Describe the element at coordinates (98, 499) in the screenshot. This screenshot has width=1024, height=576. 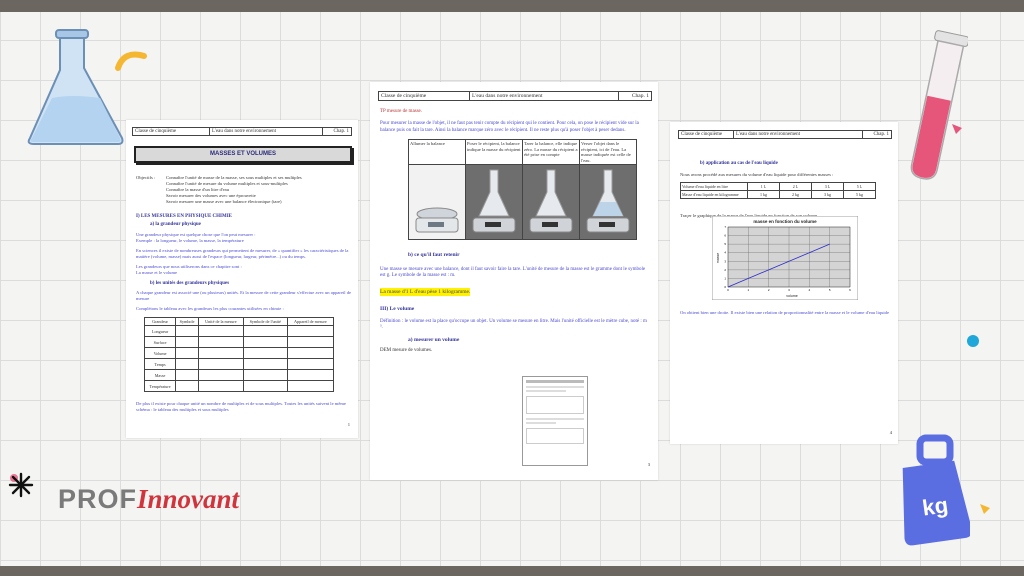
I see `brand-prof: PROF` at that location.